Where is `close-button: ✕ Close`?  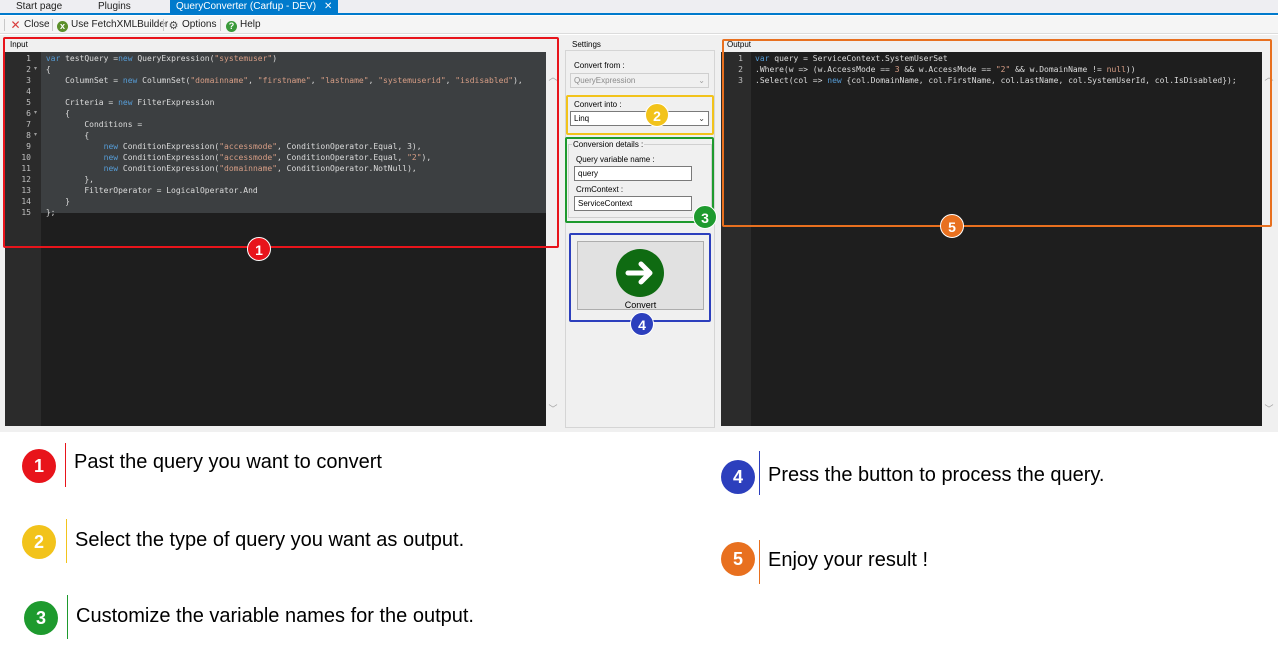
close-button: ✕ Close is located at coordinates (30, 25).